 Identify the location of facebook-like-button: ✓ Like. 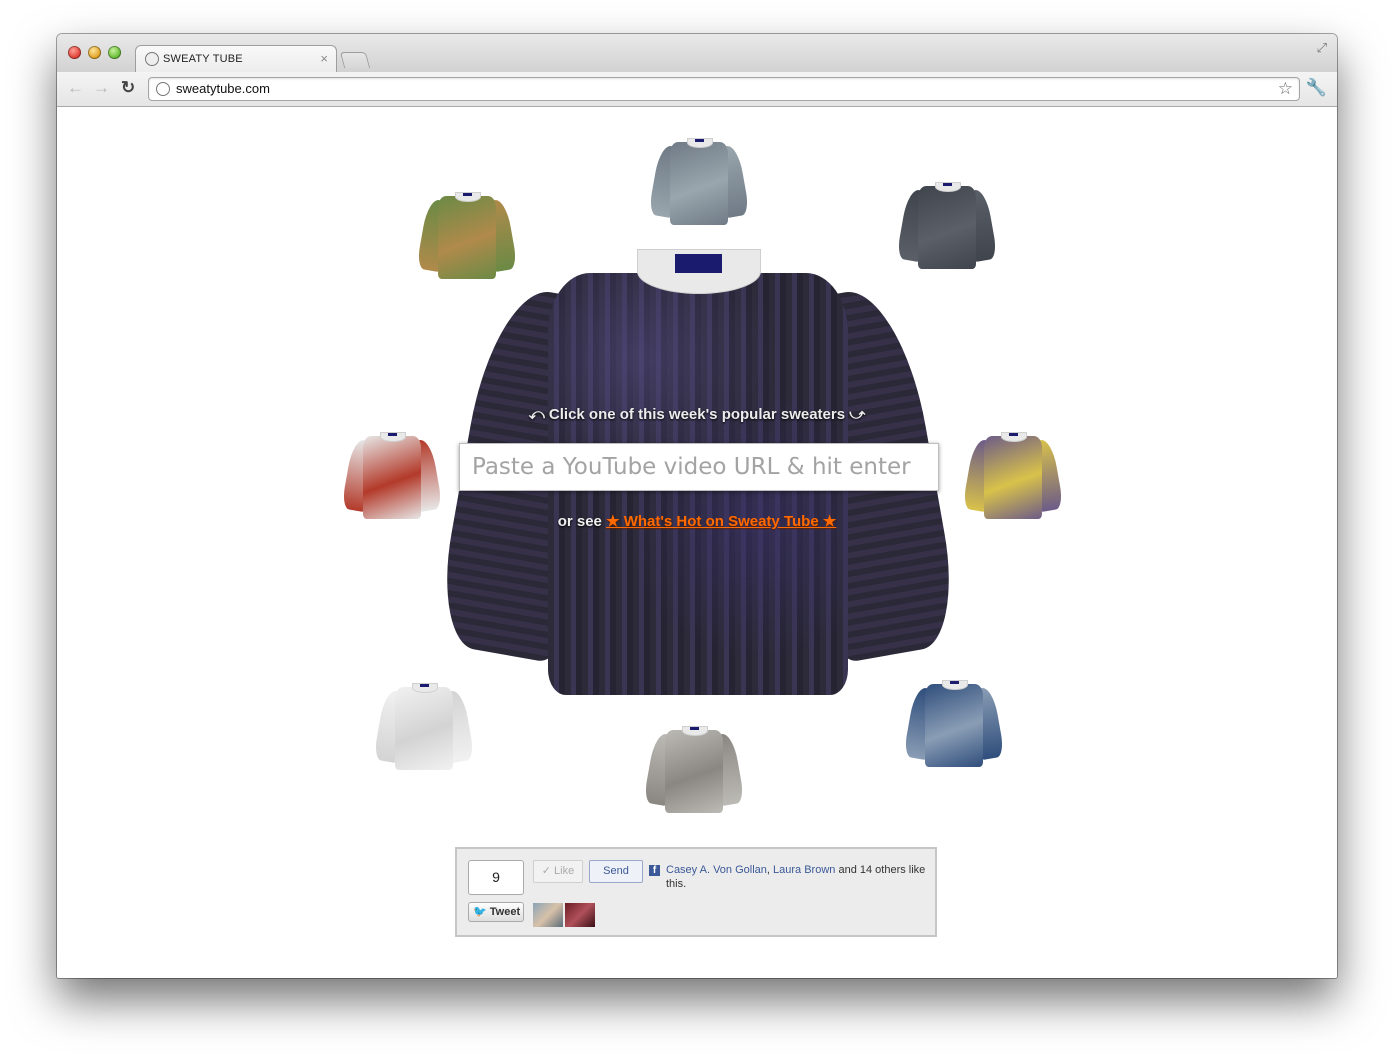
(558, 871).